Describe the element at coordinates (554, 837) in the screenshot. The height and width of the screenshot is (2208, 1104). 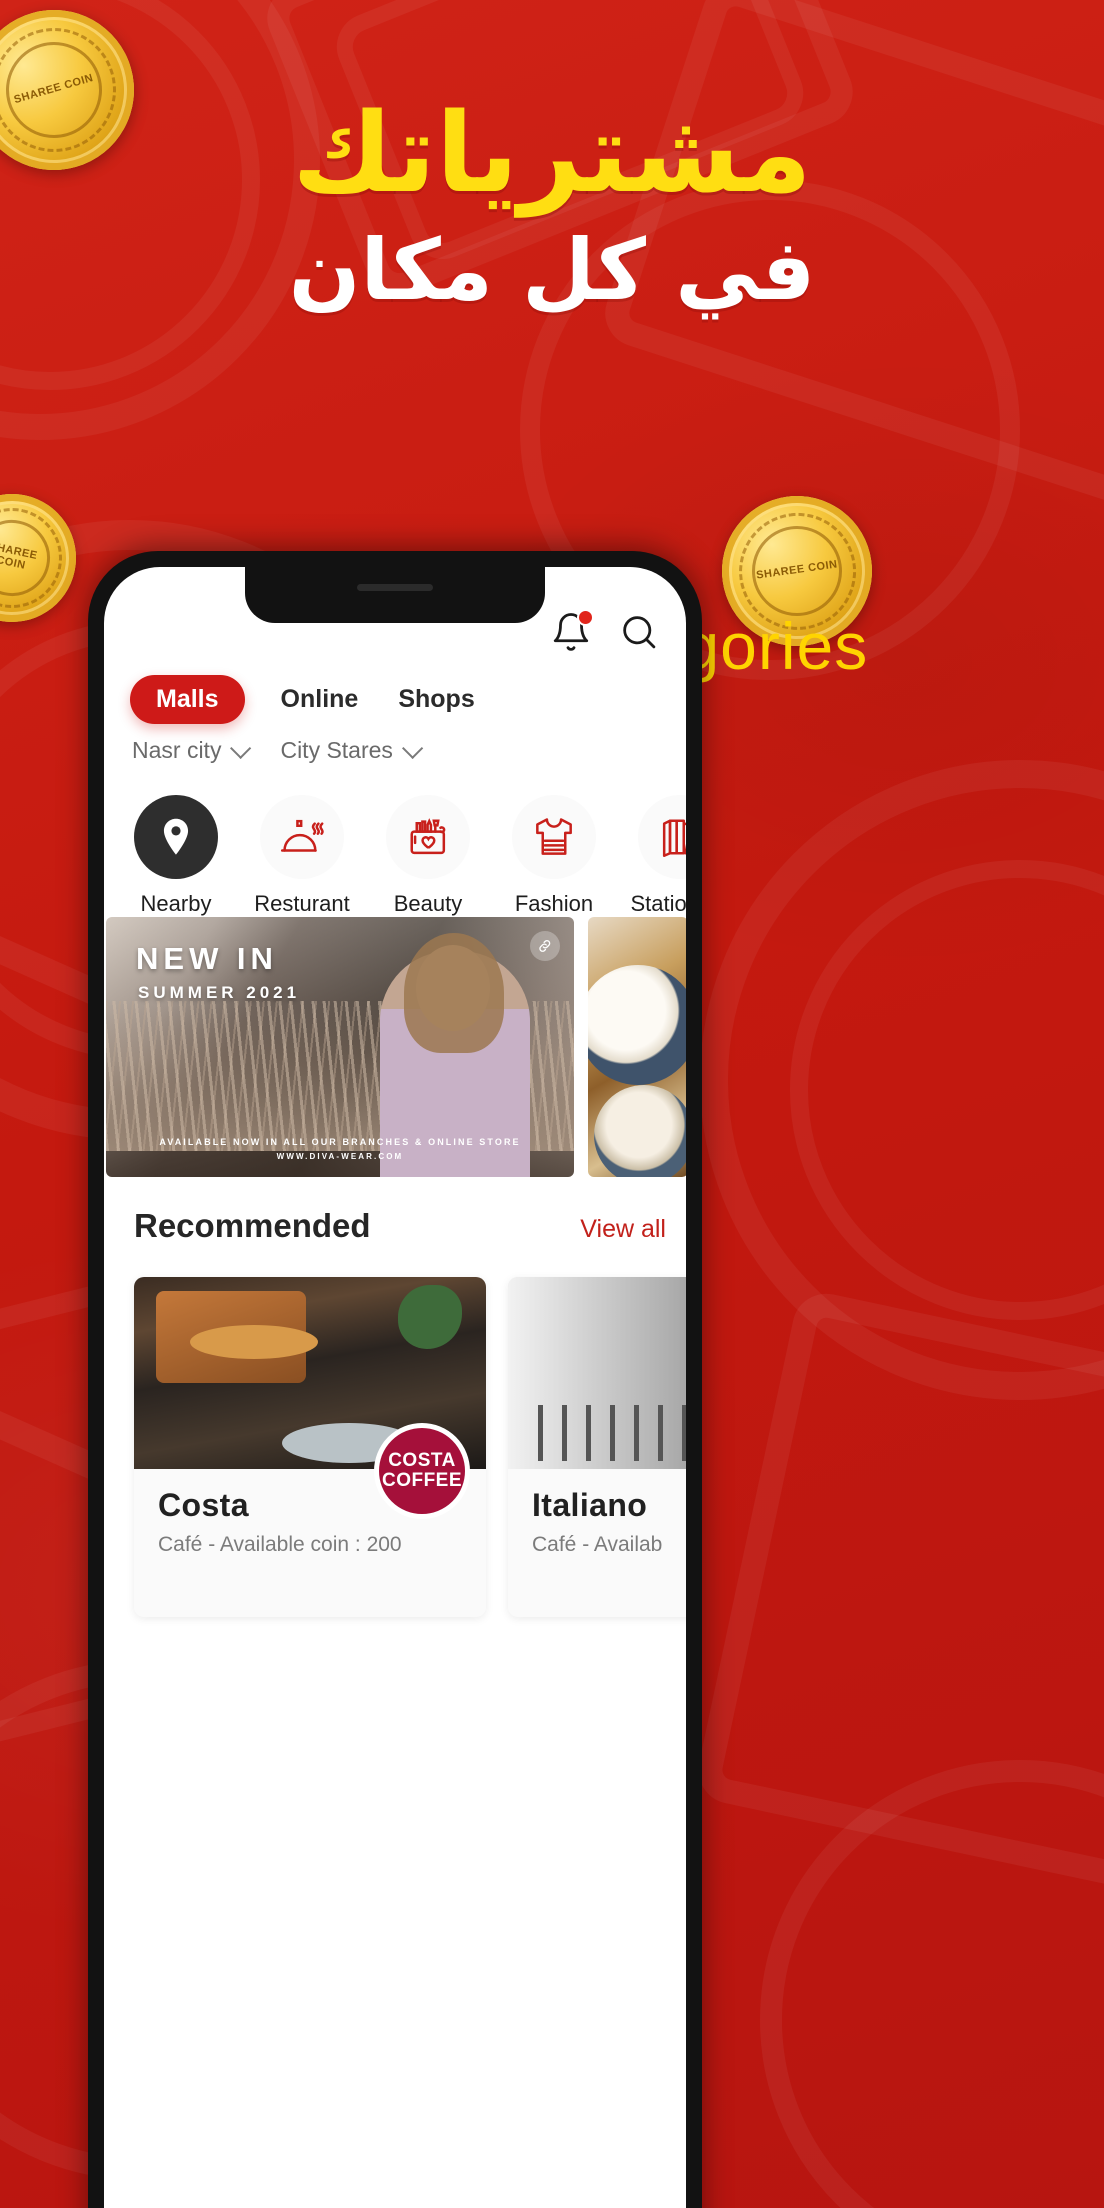
I see `tshirt-icon` at that location.